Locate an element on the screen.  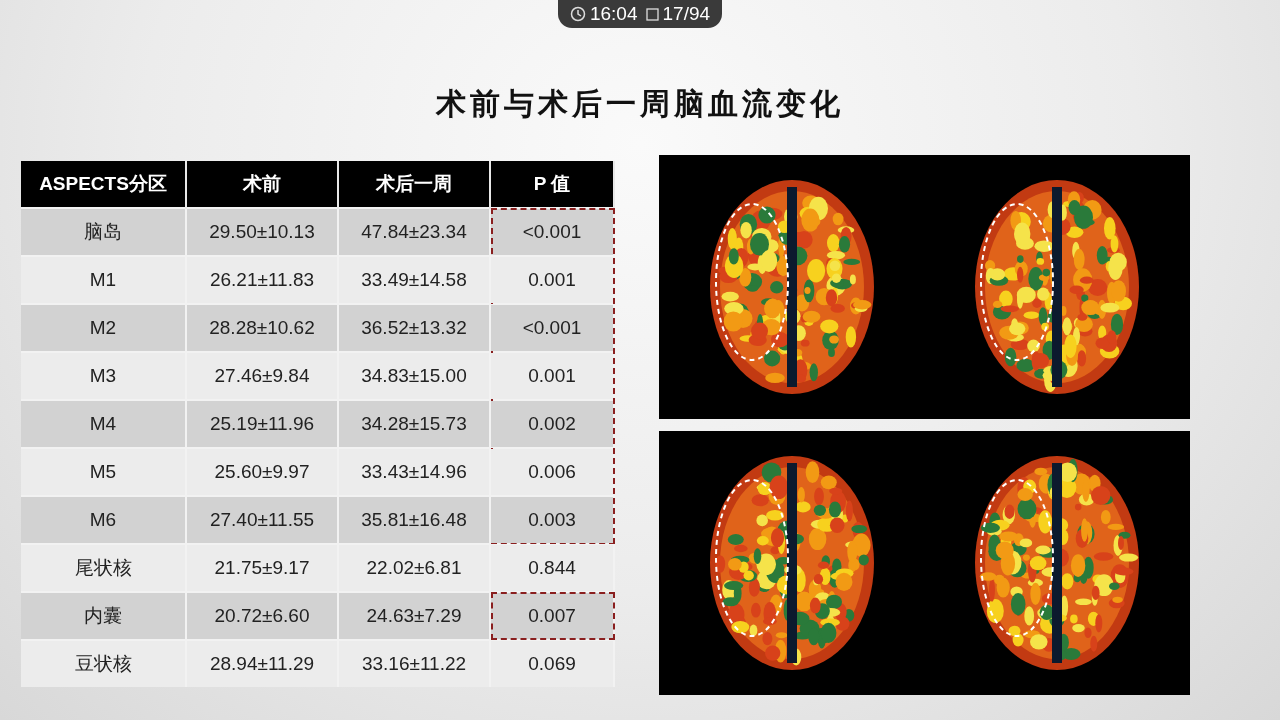
table-cell: 尾状核 is located at coordinates (103, 568).